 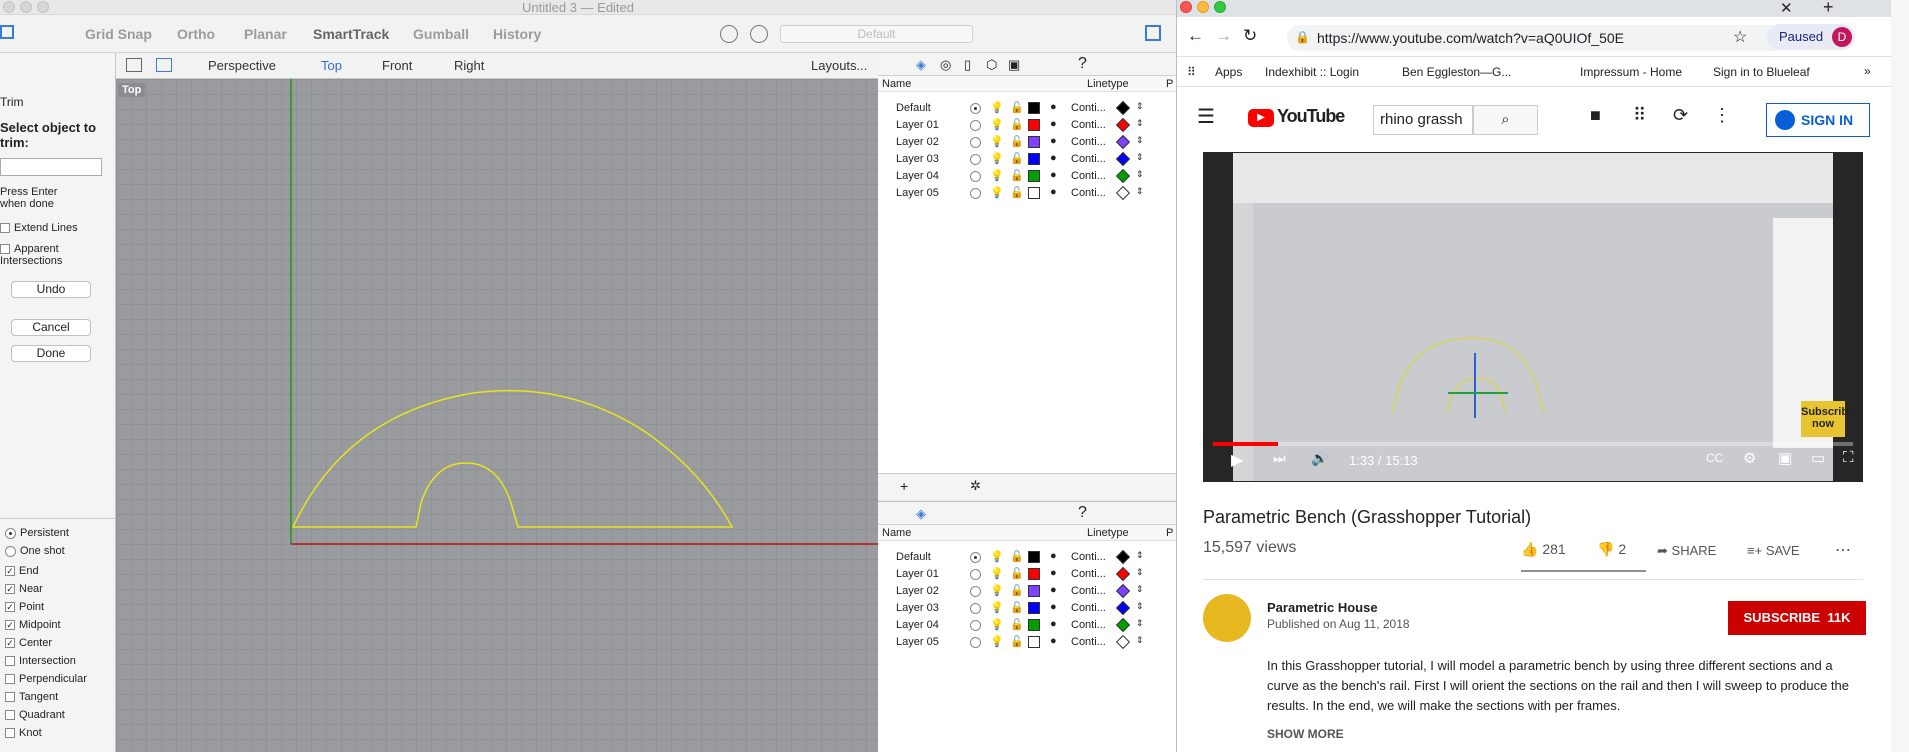 I want to click on done-button: Done, so click(x=51, y=353).